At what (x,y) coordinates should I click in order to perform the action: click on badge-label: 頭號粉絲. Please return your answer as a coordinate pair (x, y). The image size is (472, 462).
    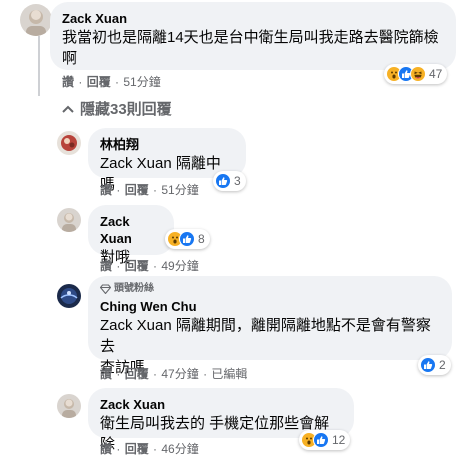
    Looking at the image, I should click on (134, 288).